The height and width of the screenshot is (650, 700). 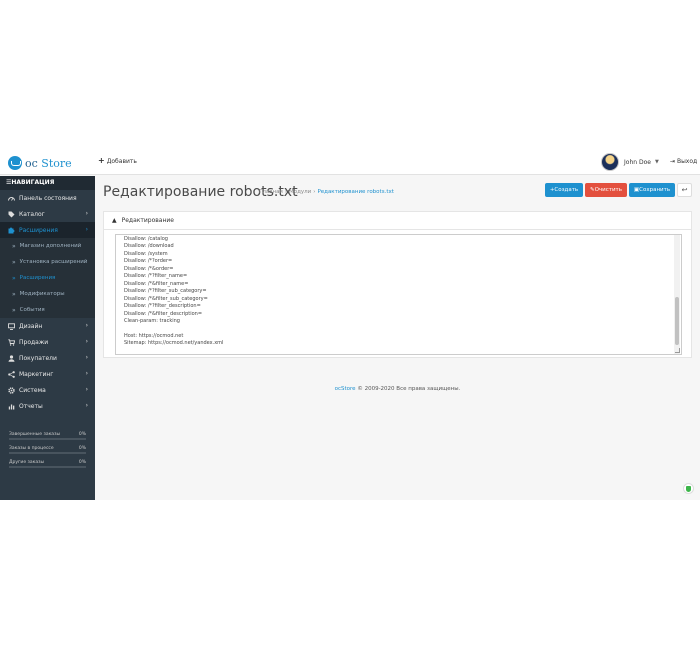 I want to click on security-badge, so click(x=688, y=488).